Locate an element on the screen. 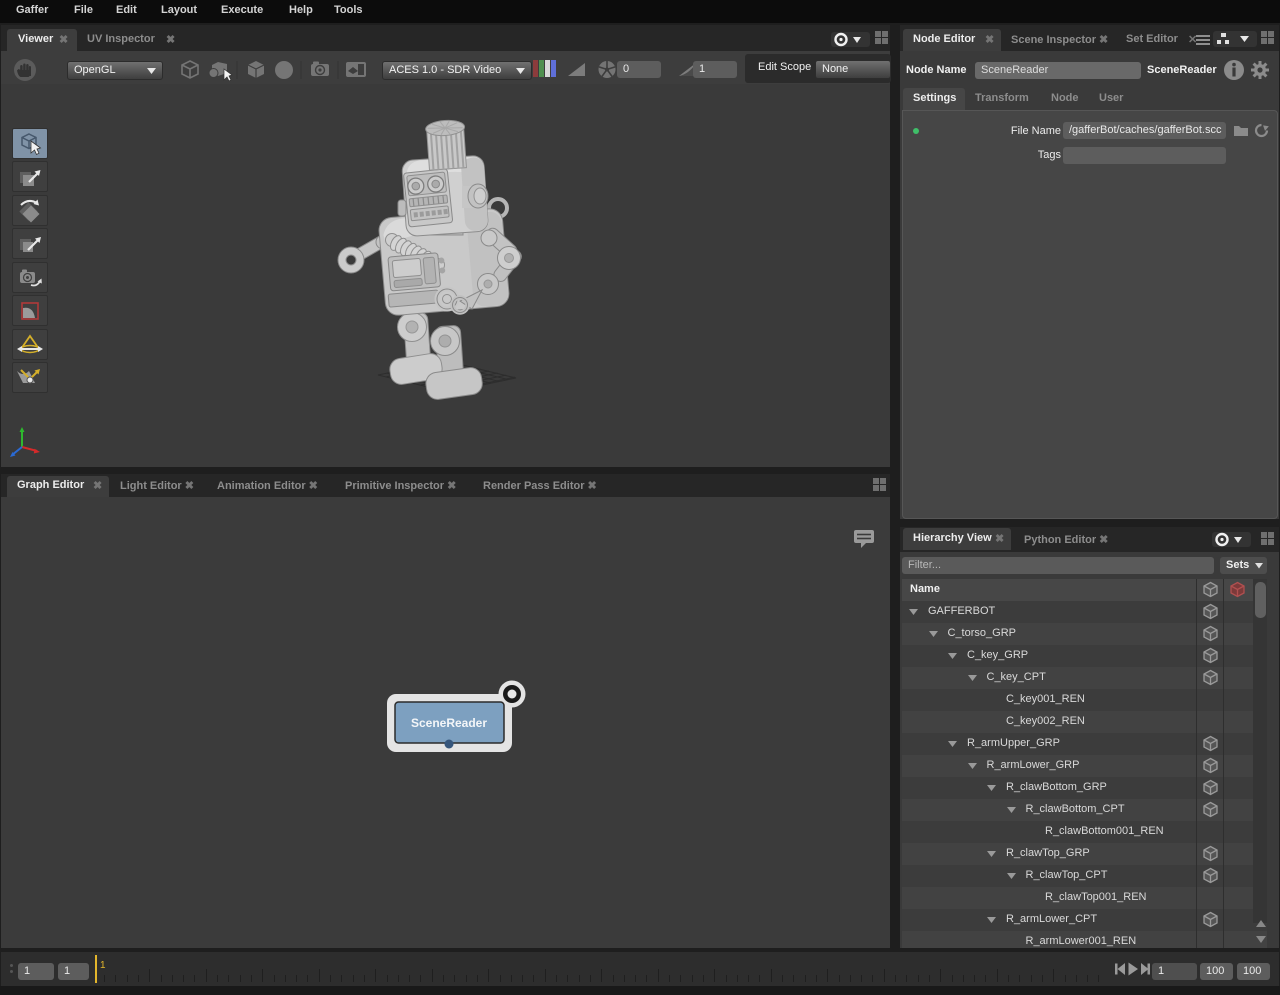 The height and width of the screenshot is (995, 1280). svg-text: SceneReader is located at coordinates (449, 723).